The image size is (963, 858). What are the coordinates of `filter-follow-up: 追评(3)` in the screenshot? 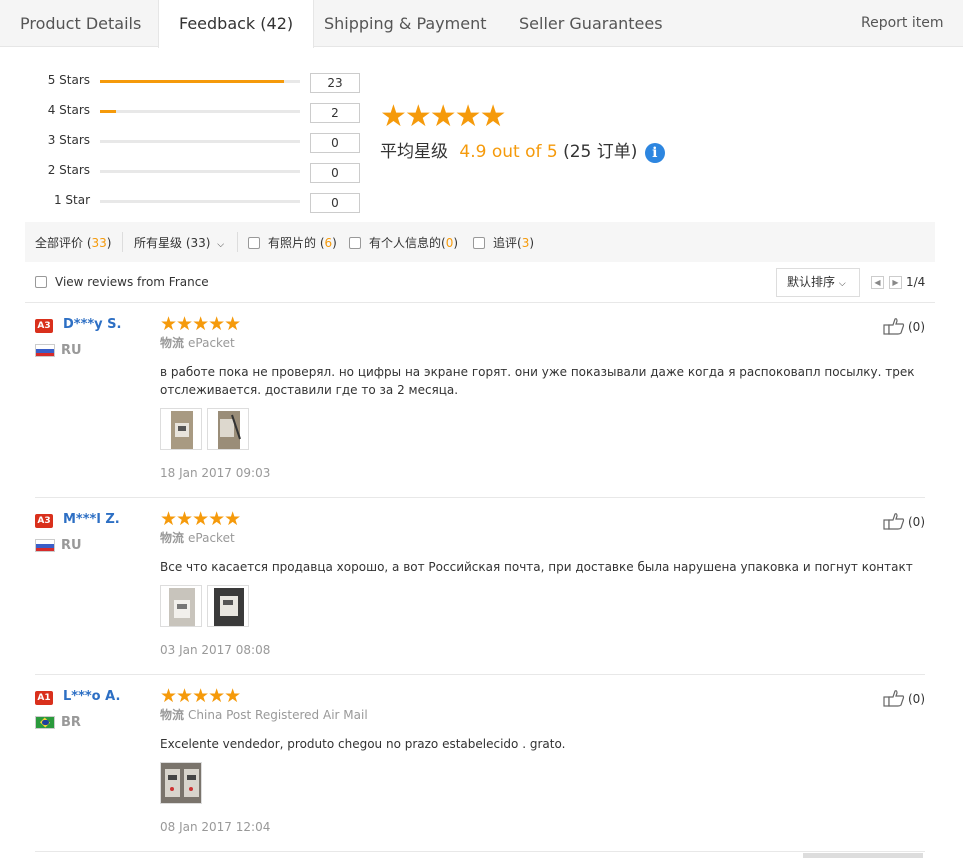 It's located at (503, 242).